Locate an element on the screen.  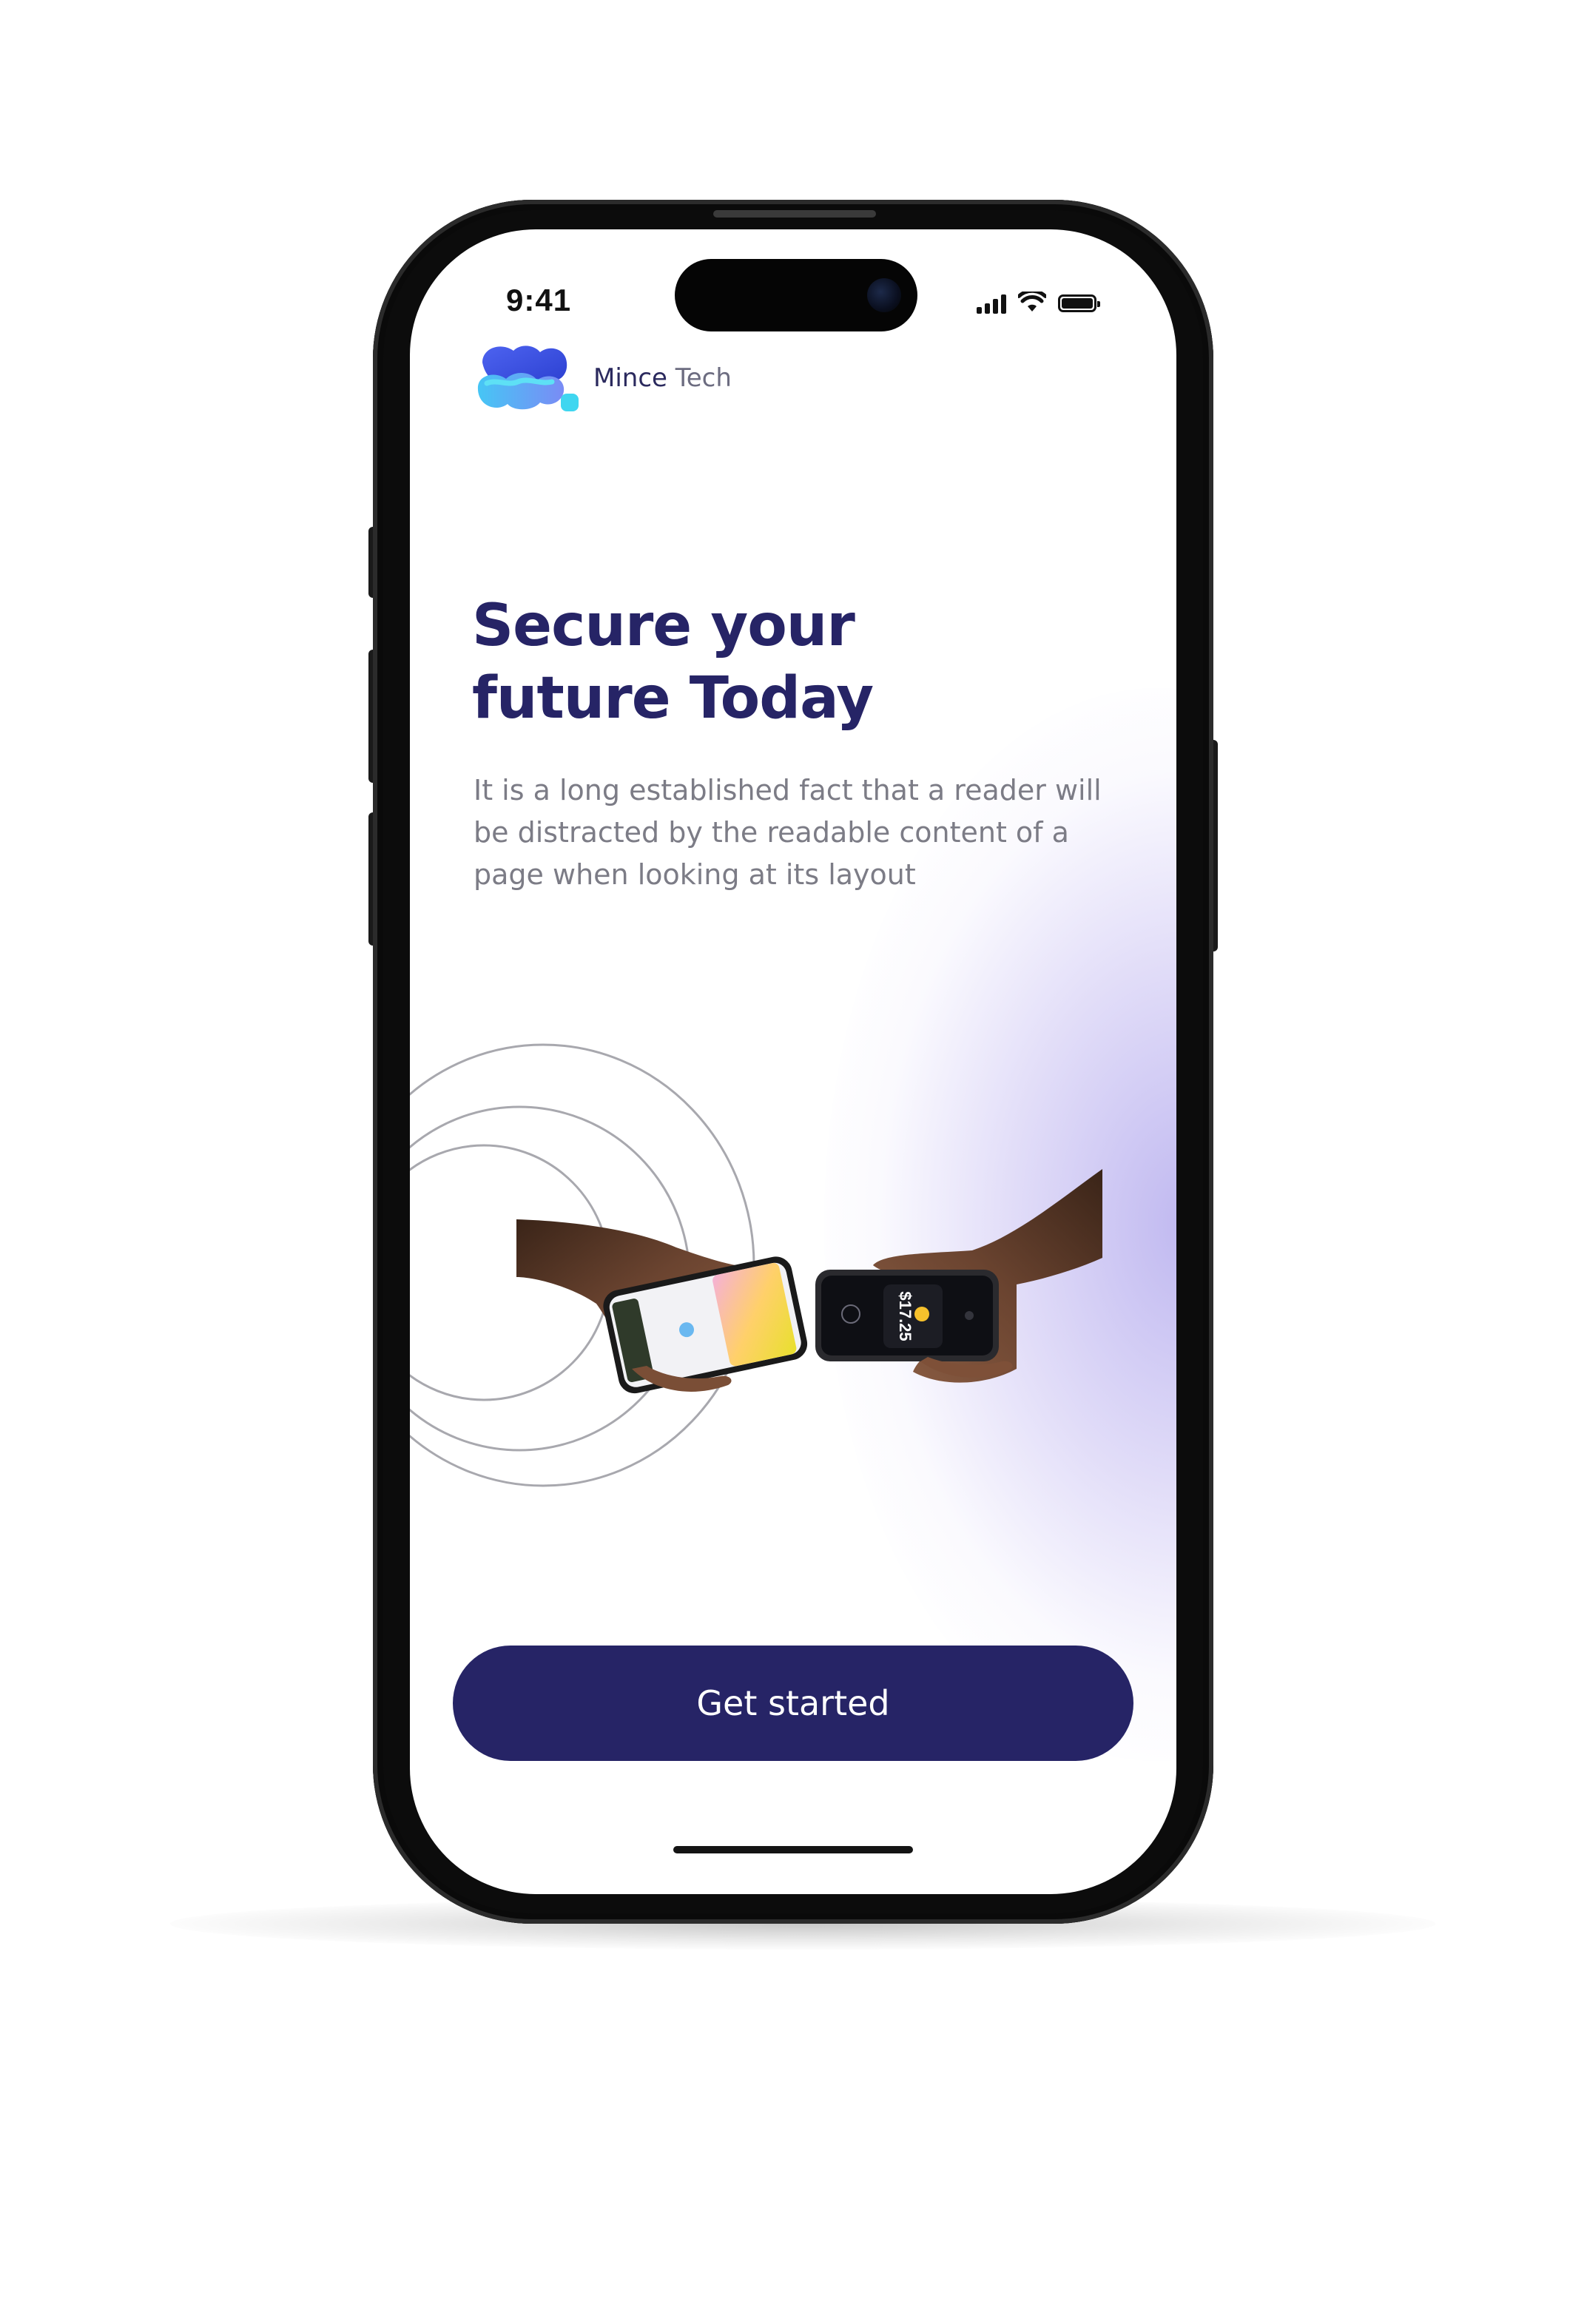
brand-name: Mince Tech is located at coordinates (662, 378).